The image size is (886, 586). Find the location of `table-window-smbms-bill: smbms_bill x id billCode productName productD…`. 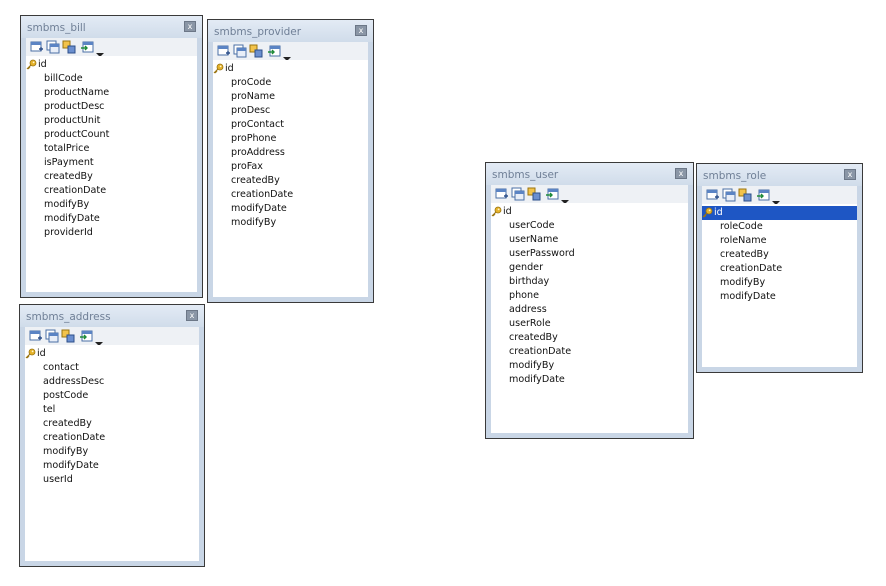

table-window-smbms-bill: smbms_bill x id billCode productName productD… is located at coordinates (111, 156).